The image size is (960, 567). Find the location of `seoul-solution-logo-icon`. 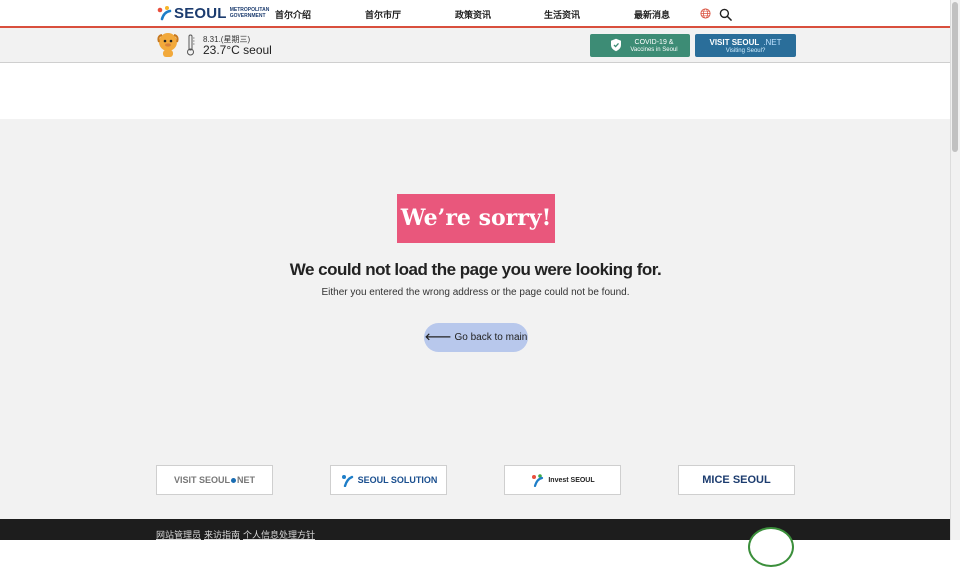

seoul-solution-logo-icon is located at coordinates (347, 481).